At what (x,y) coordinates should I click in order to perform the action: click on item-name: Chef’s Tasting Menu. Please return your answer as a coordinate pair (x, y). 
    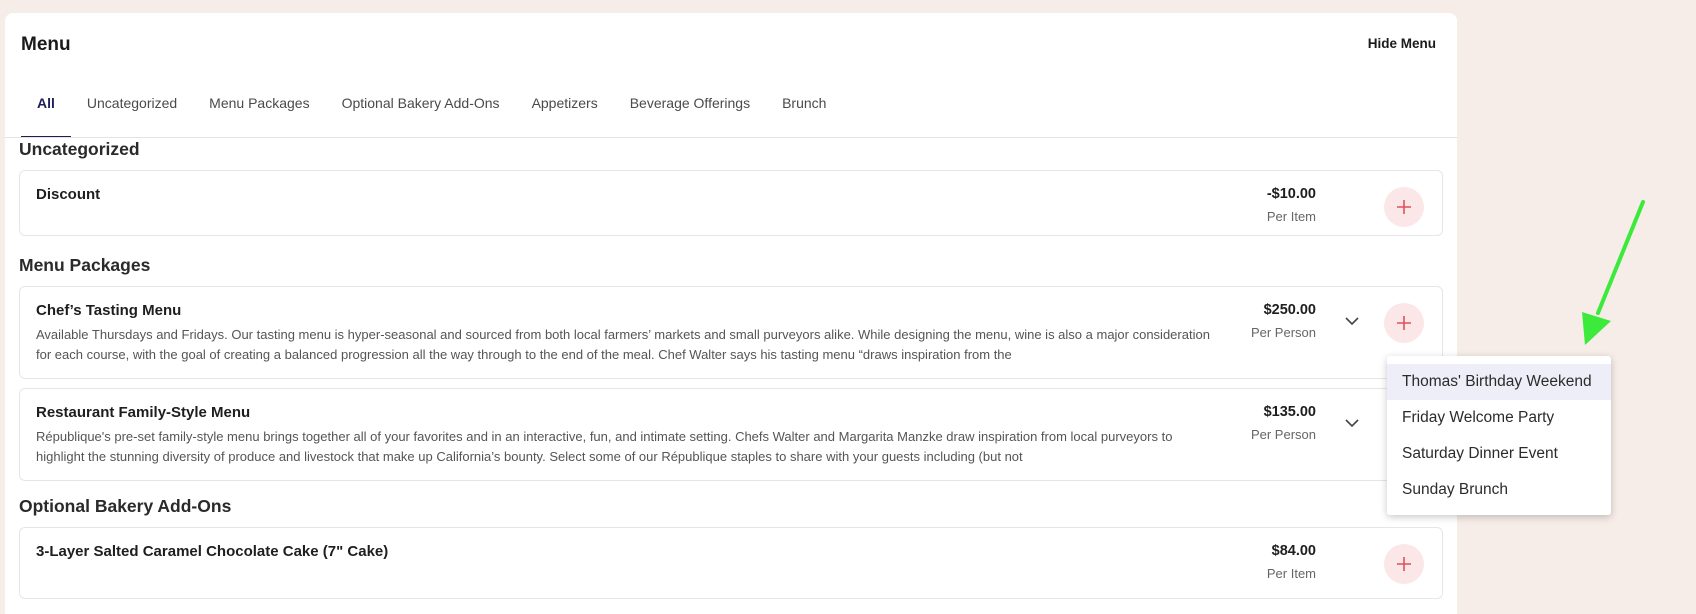
    Looking at the image, I should click on (109, 310).